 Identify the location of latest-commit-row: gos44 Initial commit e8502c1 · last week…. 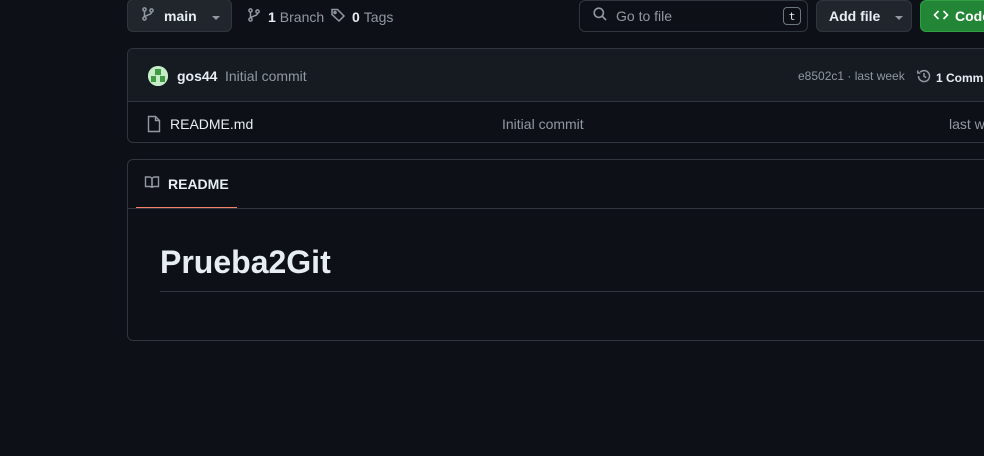
(556, 75).